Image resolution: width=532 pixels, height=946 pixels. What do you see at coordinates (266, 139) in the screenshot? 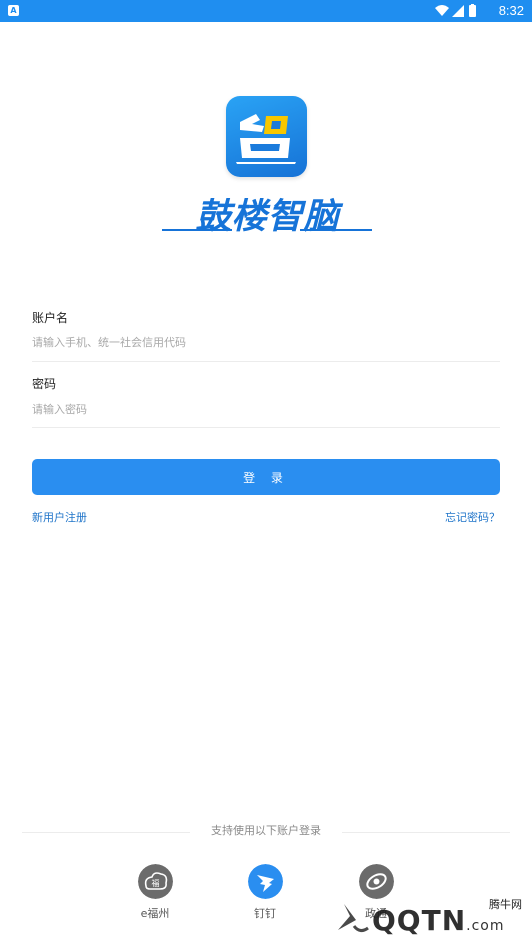
I see `zhi-logo-icon` at bounding box center [266, 139].